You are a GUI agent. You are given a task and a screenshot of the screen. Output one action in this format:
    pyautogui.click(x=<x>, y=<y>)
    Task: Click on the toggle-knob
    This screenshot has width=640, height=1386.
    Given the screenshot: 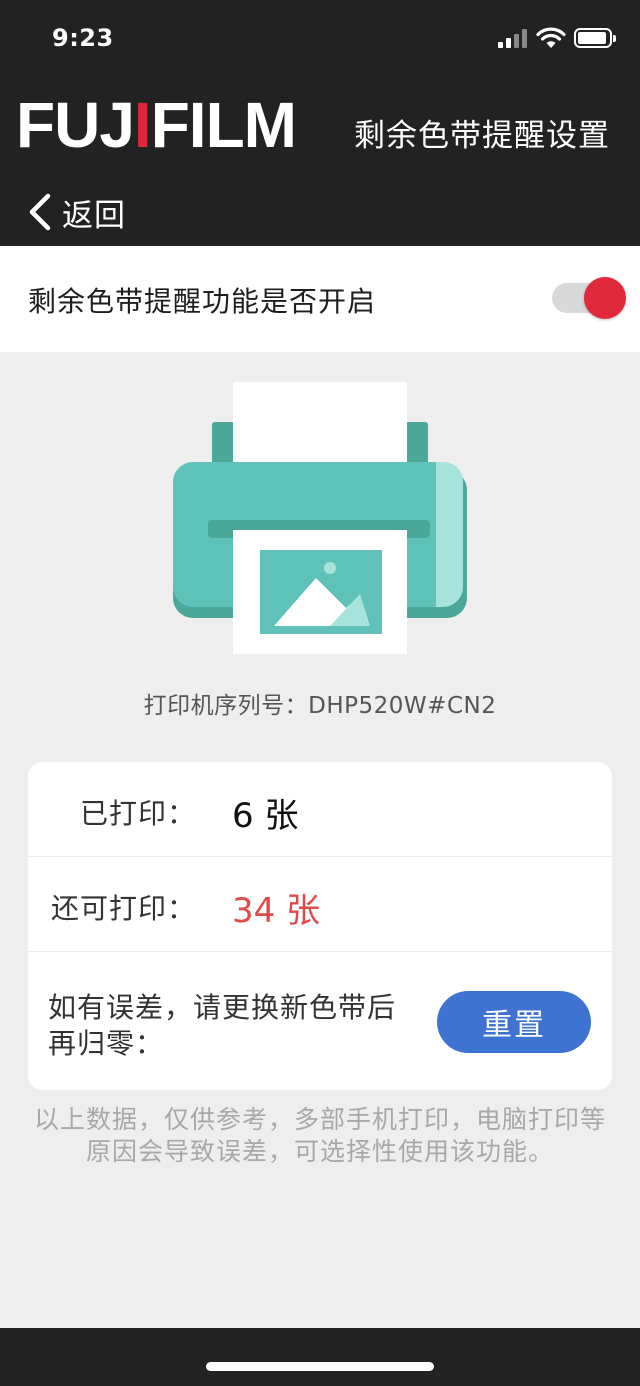 What is the action you would take?
    pyautogui.click(x=605, y=298)
    